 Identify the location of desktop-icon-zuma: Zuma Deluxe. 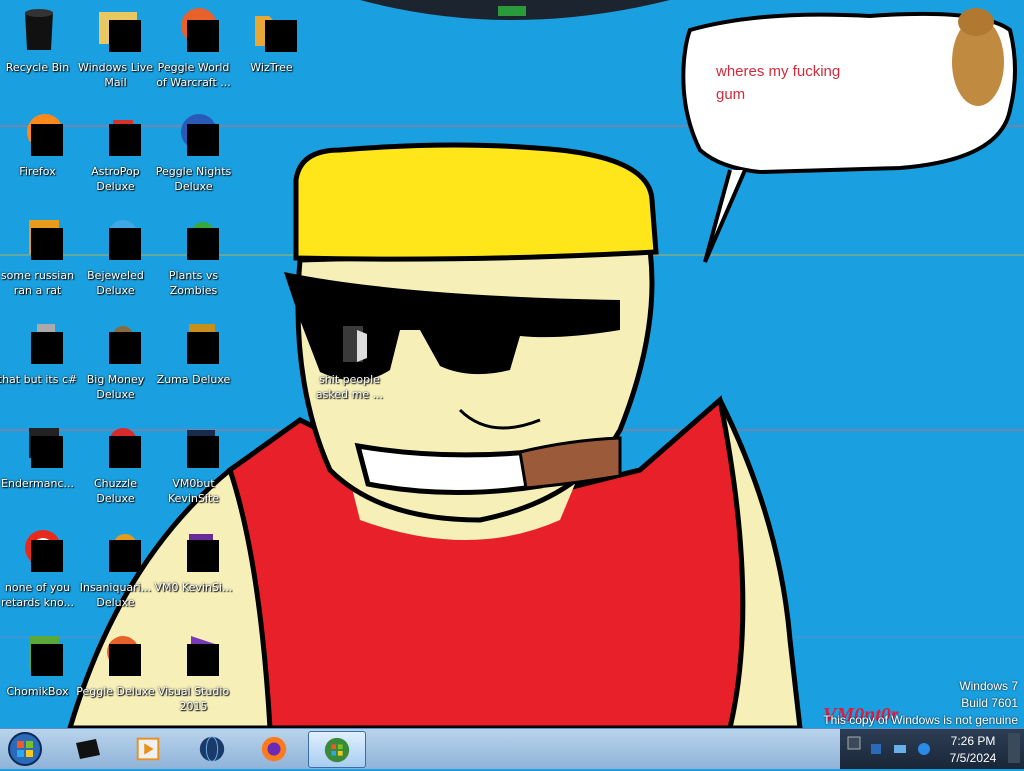
(195, 364).